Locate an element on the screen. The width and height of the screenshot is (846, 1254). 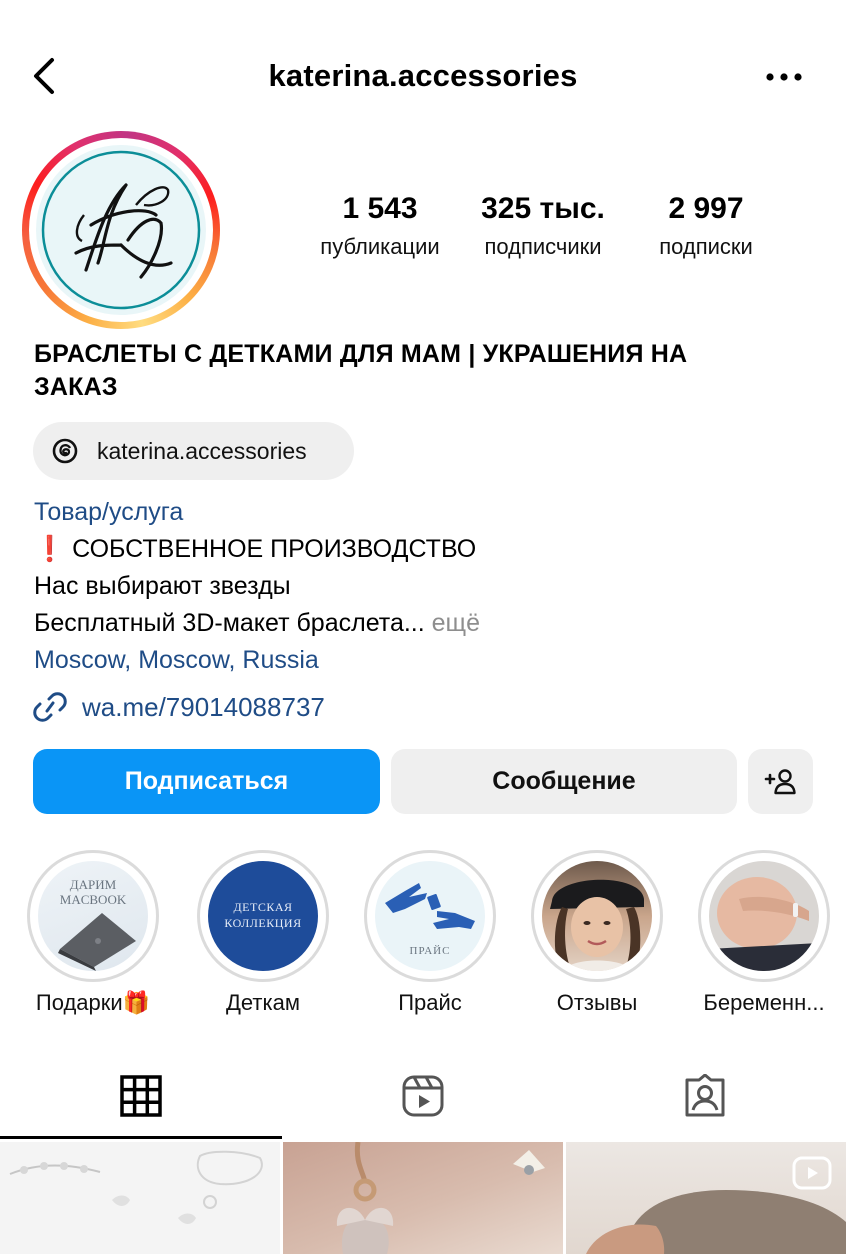
message-button: Сообщение is located at coordinates (564, 781).